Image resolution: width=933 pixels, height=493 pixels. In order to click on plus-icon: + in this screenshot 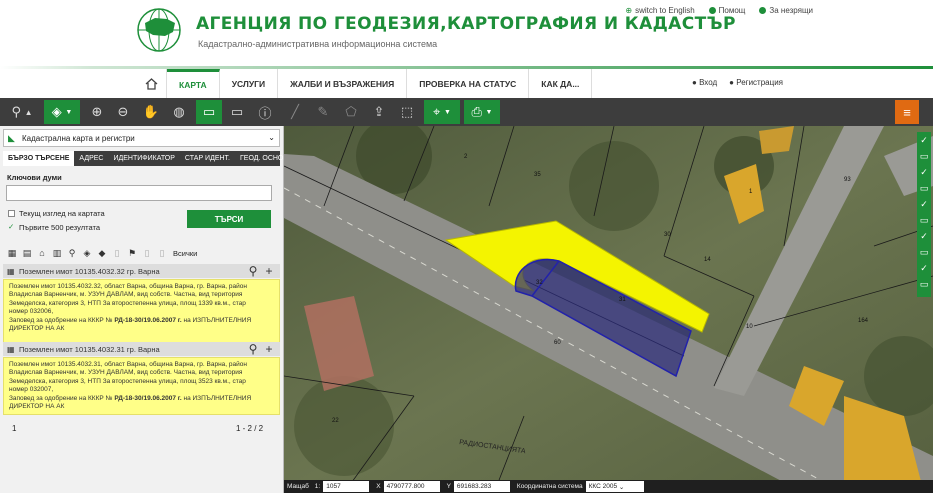, I will do `click(269, 271)`.